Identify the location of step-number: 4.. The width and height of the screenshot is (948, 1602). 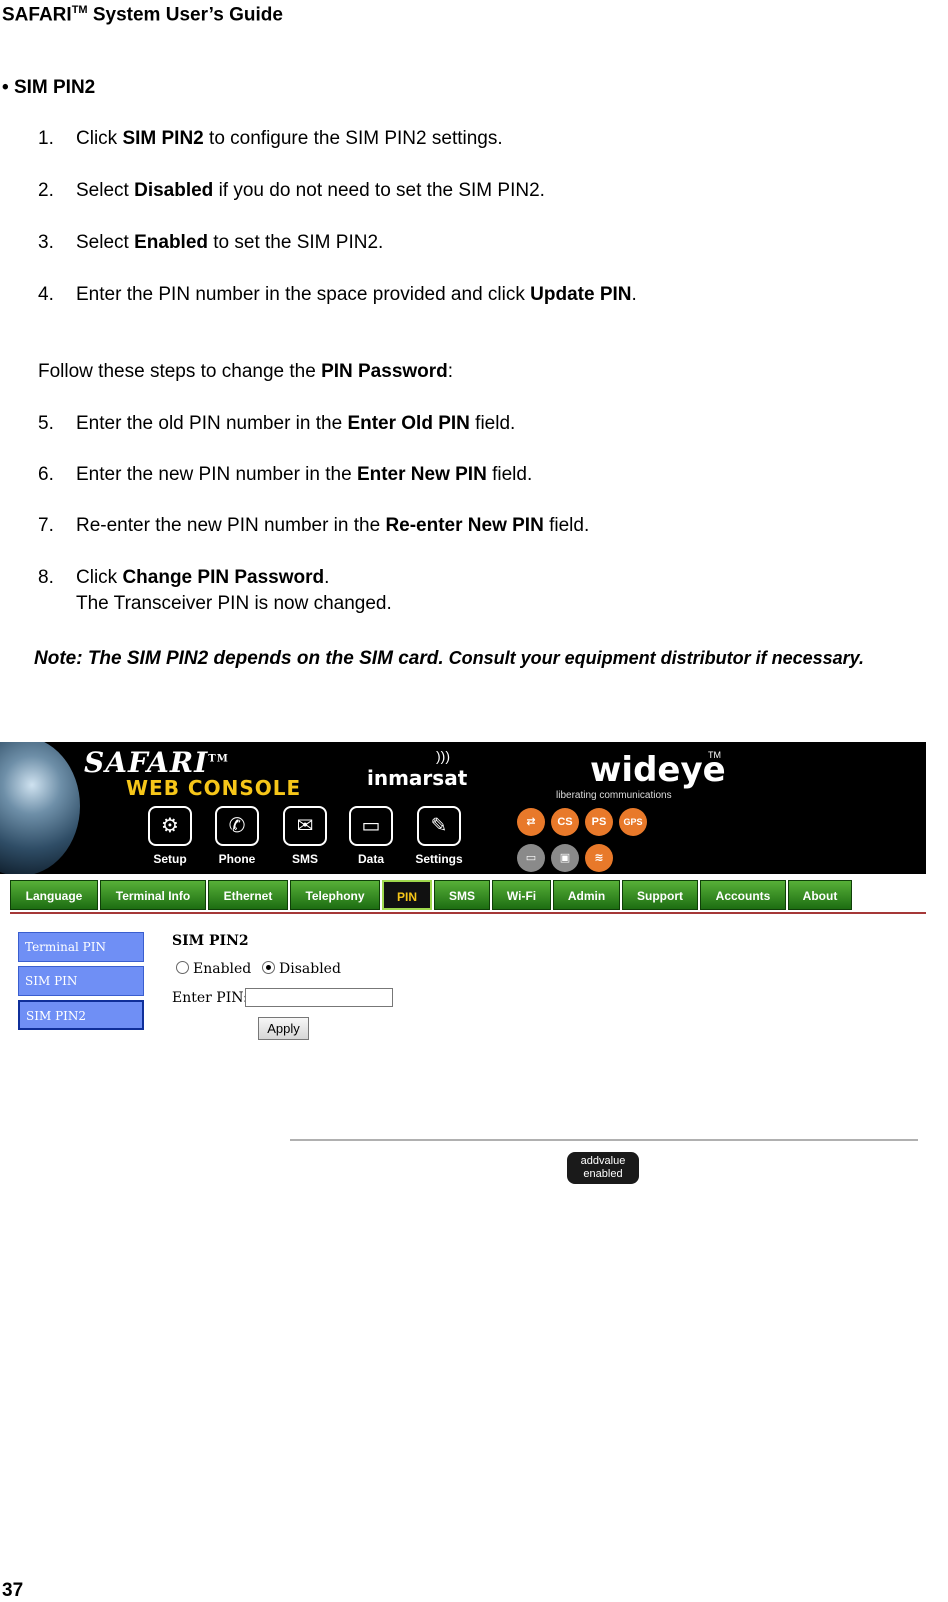
(46, 294).